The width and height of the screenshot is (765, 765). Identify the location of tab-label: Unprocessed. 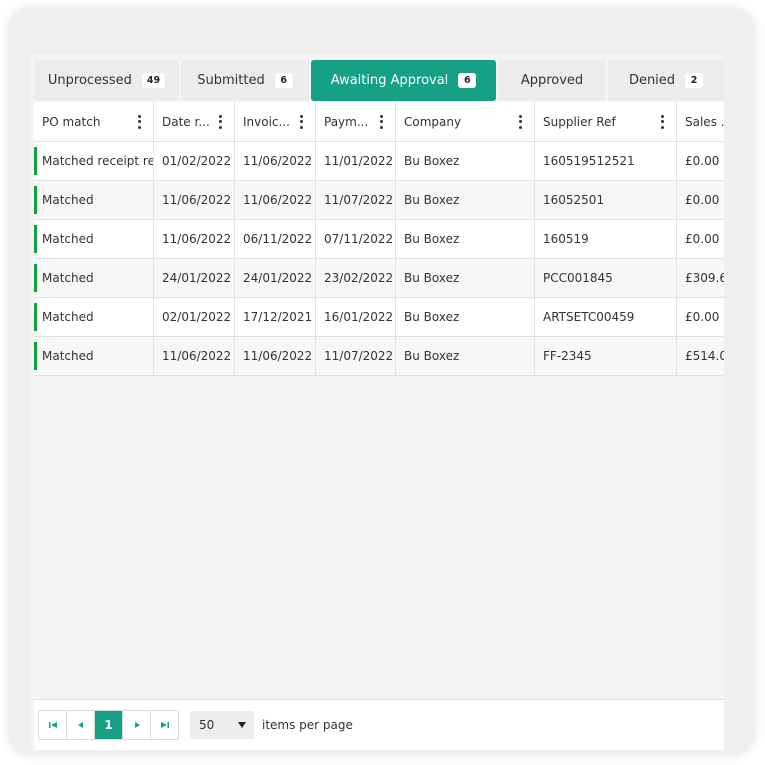
(89, 80).